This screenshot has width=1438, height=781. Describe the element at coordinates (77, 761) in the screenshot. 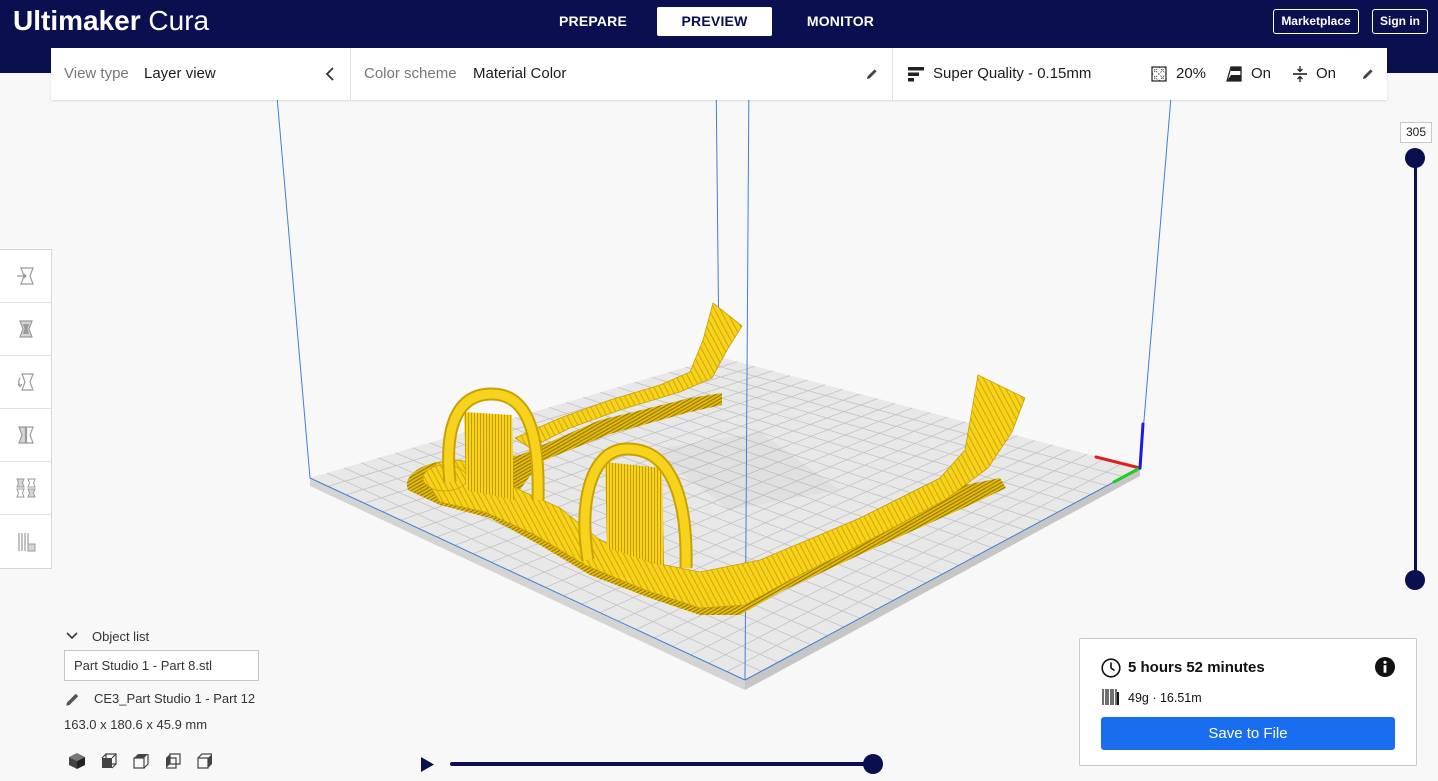

I see `3d-view-icon` at that location.